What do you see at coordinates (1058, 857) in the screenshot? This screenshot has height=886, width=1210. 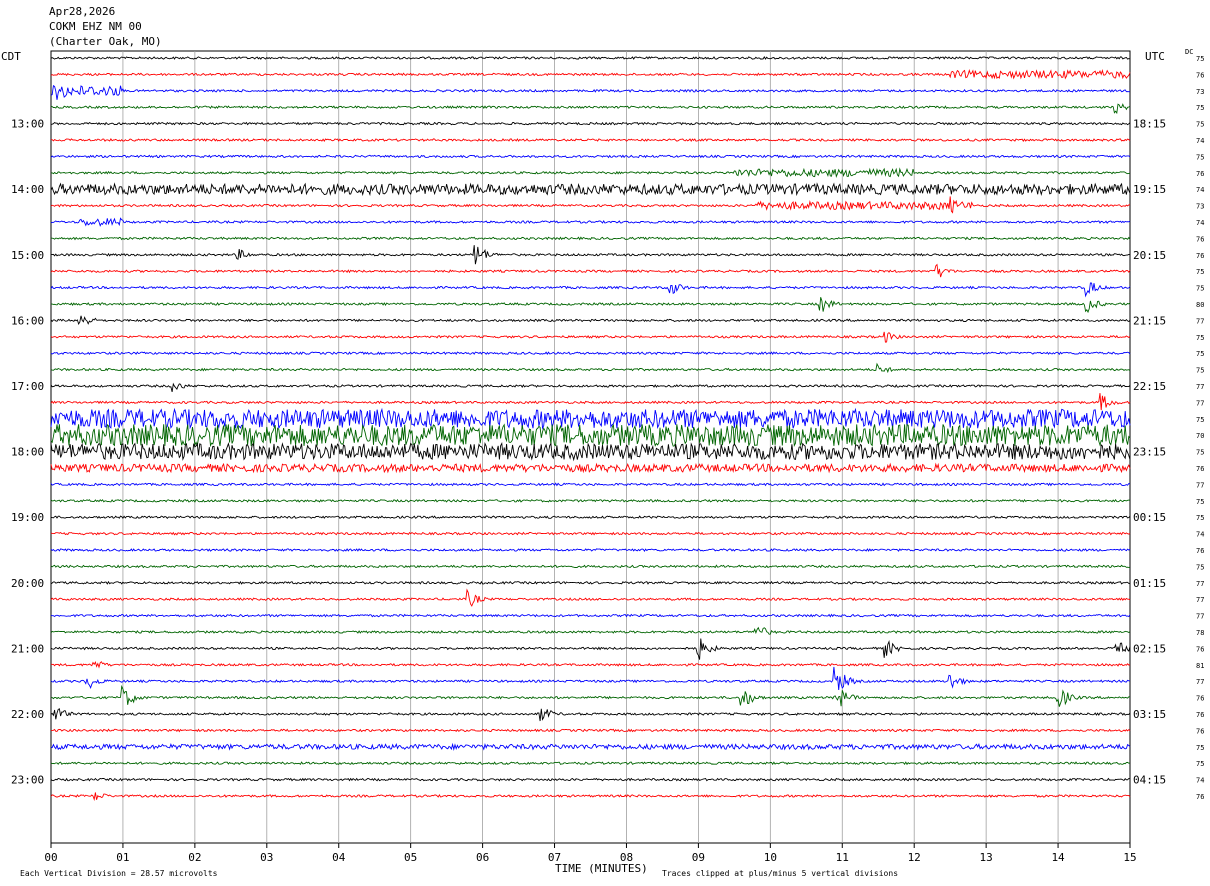 I see `x-tick-label: 14` at bounding box center [1058, 857].